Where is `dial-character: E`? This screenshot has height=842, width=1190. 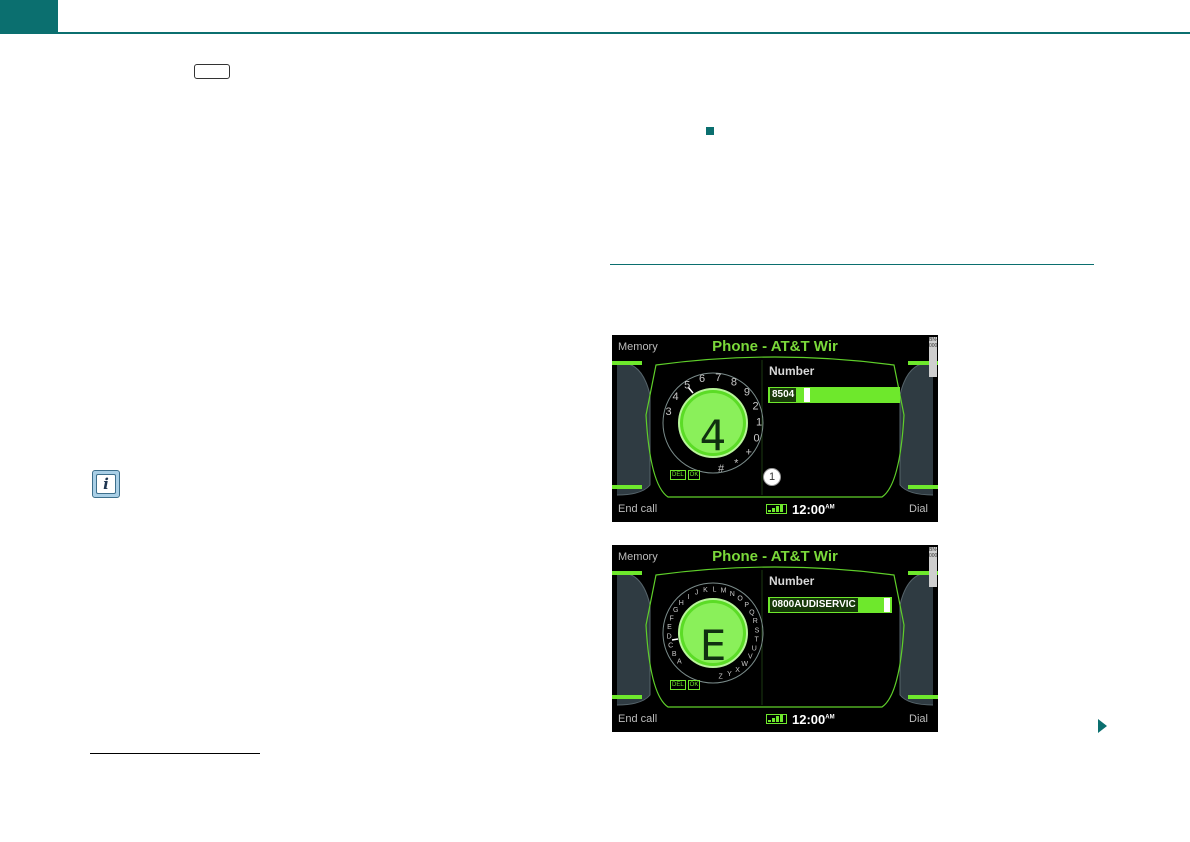
dial-character: E is located at coordinates (669, 627).